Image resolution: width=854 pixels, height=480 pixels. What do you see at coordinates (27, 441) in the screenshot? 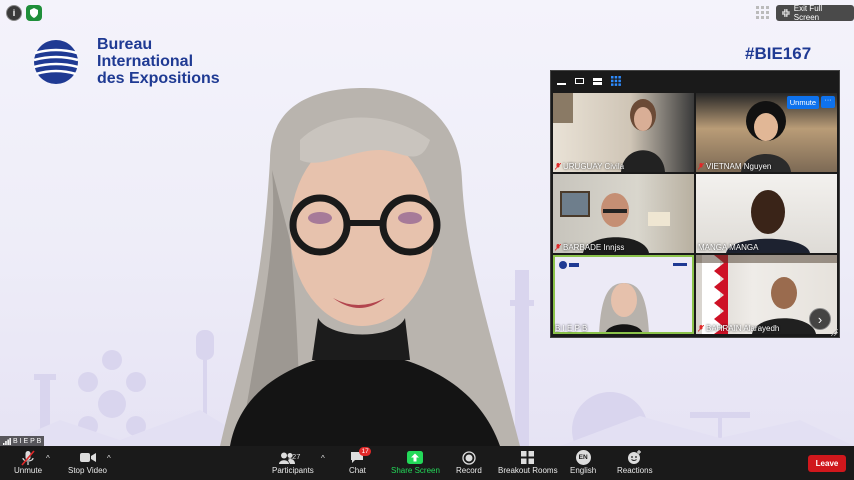
I see `main-speaker-name: B I E P B` at bounding box center [27, 441].